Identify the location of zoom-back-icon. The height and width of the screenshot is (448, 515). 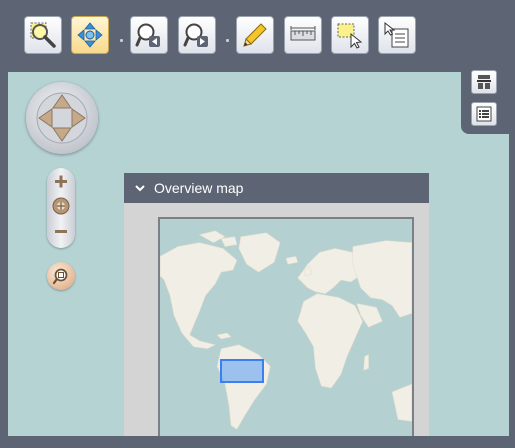
(147, 35).